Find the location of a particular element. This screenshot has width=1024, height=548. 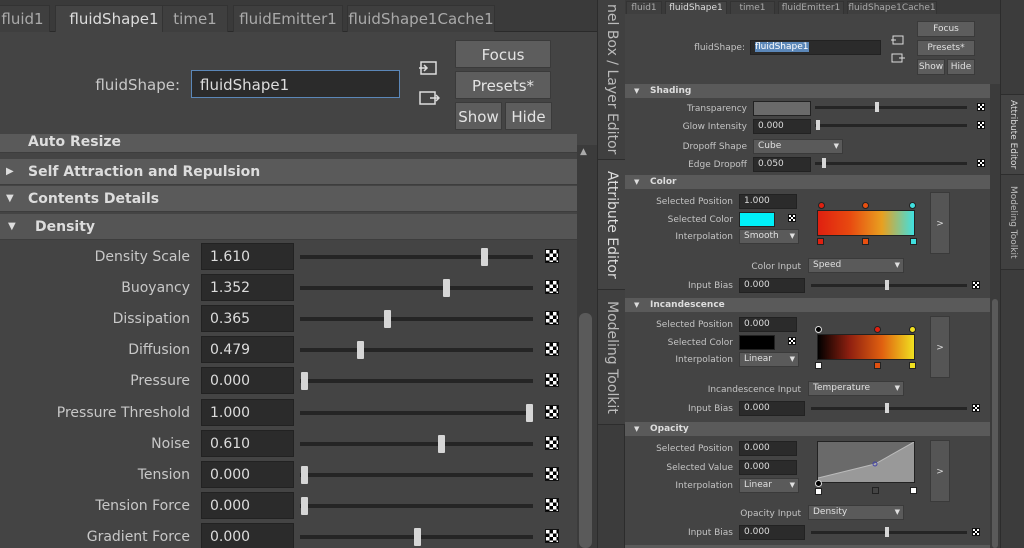

node-name-field: fluidShape1 is located at coordinates (295, 84).